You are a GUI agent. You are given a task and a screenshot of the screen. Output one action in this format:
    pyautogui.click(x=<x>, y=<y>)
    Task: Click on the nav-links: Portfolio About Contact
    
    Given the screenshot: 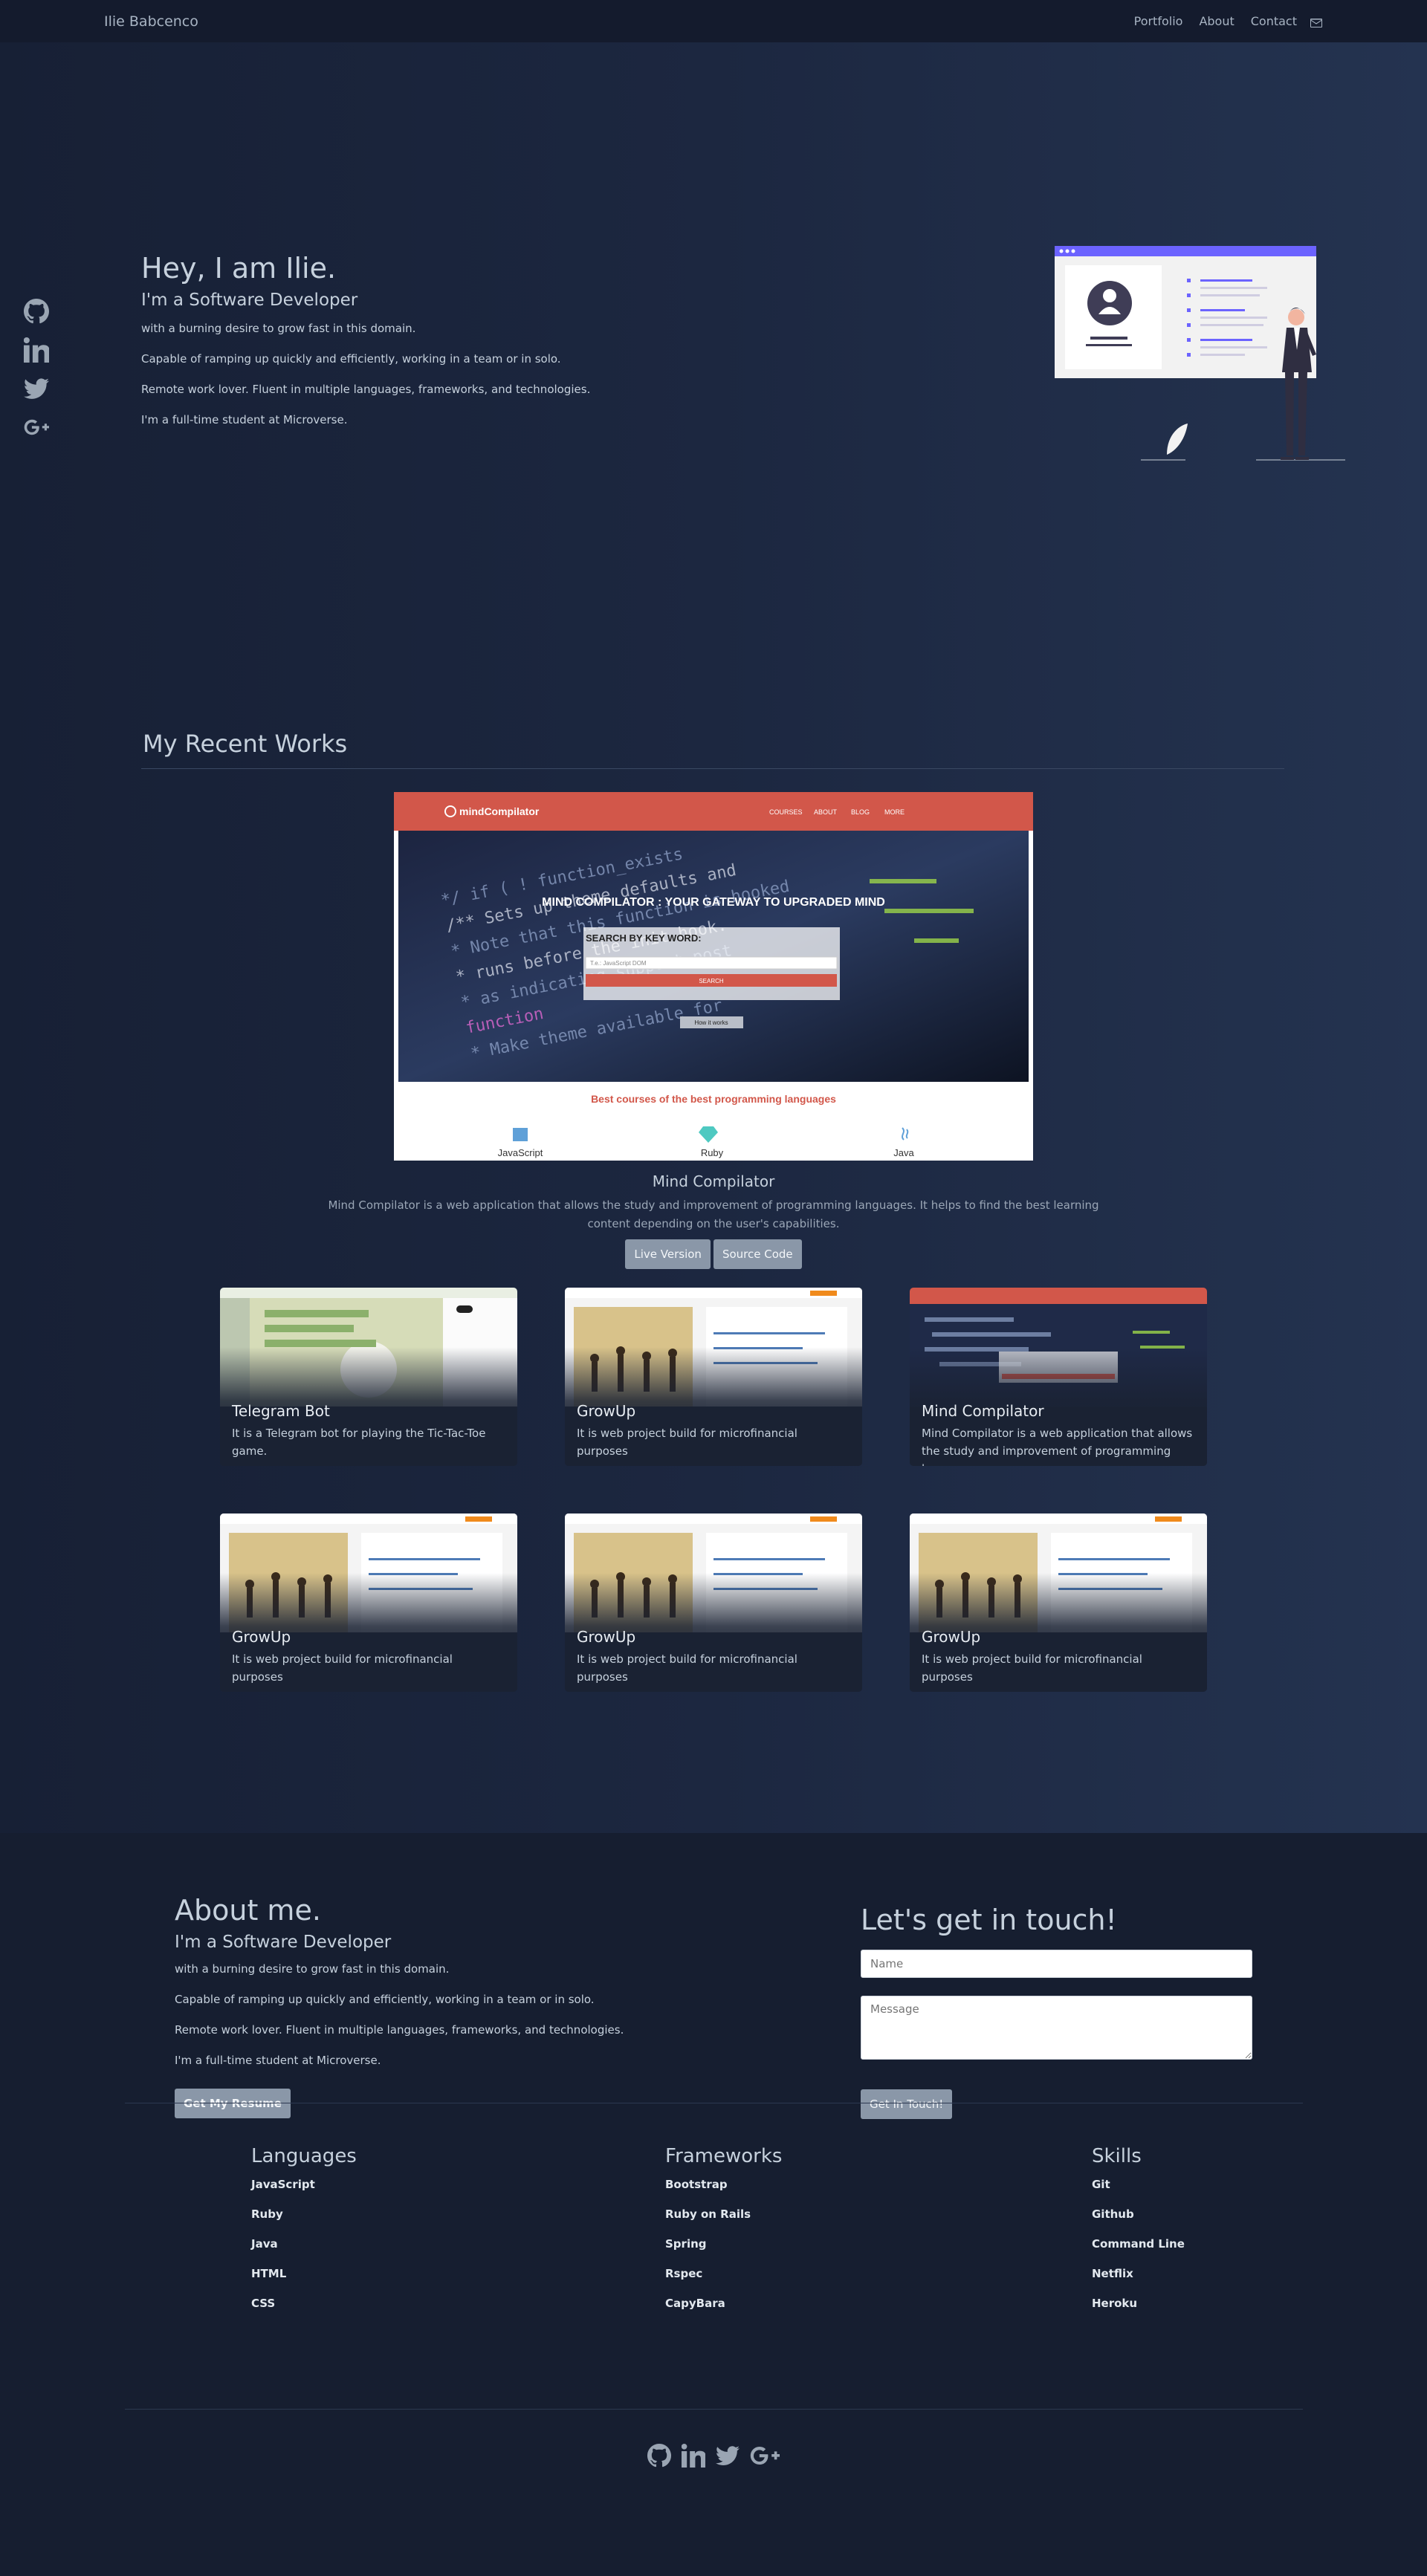 What is the action you would take?
    pyautogui.click(x=1228, y=21)
    